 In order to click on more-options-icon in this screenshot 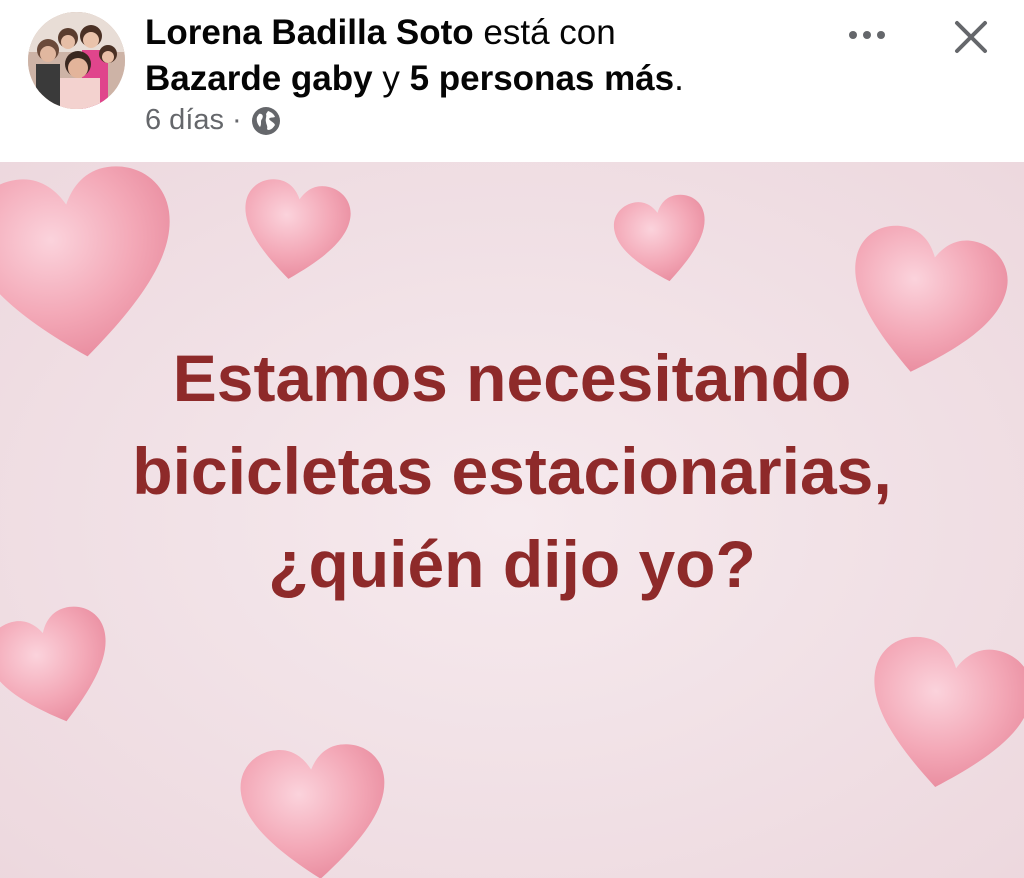, I will do `click(867, 35)`.